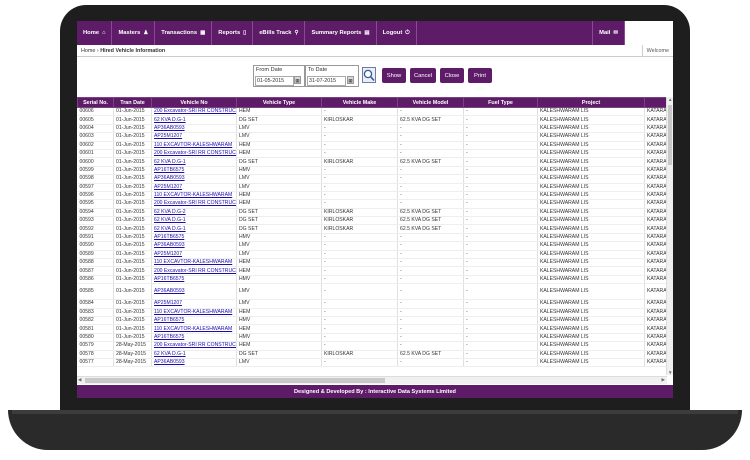 This screenshot has height=460, width=750. What do you see at coordinates (480, 75) in the screenshot?
I see `print-button: Print` at bounding box center [480, 75].